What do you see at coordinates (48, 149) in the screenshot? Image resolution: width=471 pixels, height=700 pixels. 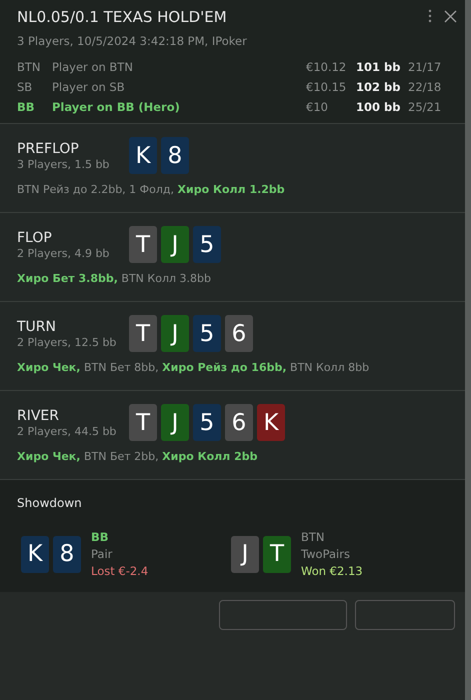 I see `street-name: PREFLOP` at bounding box center [48, 149].